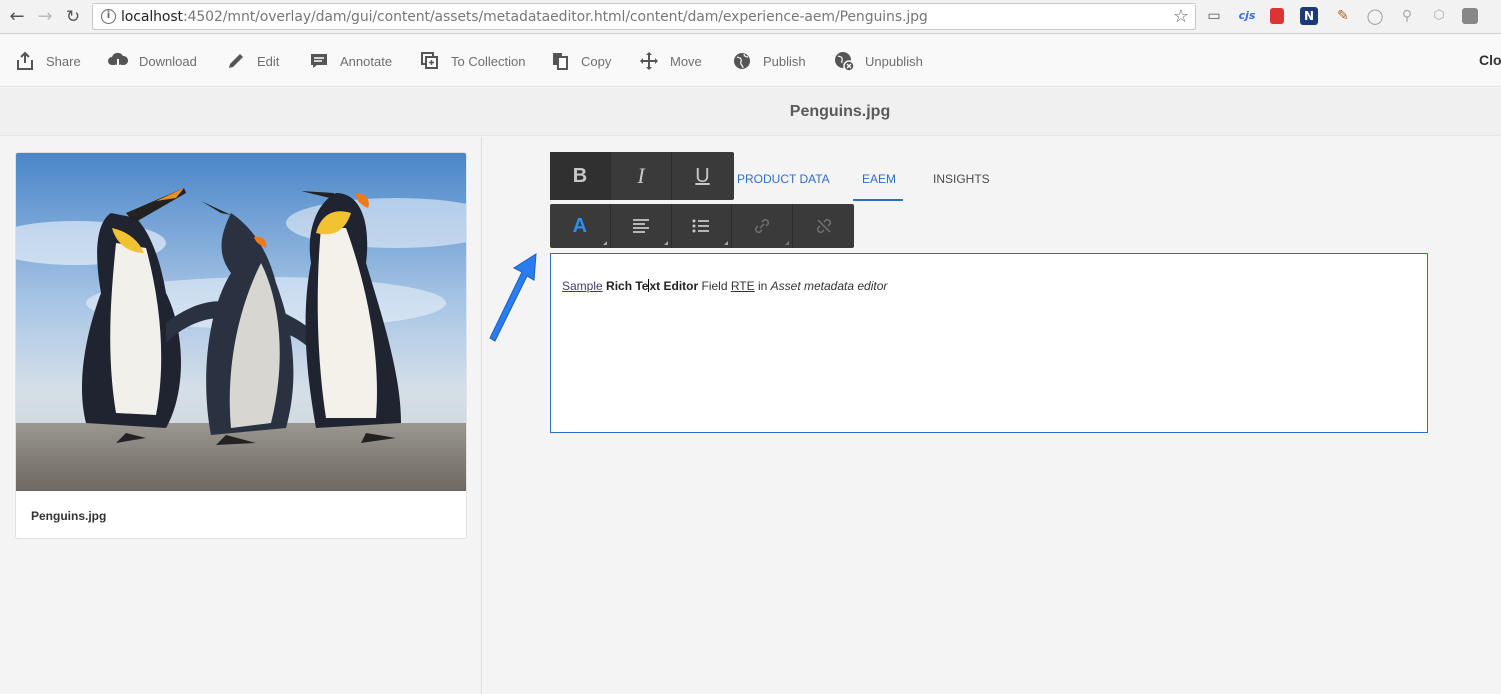 This screenshot has width=1501, height=694. Describe the element at coordinates (252, 61) in the screenshot. I see `edit-button: Edit` at that location.